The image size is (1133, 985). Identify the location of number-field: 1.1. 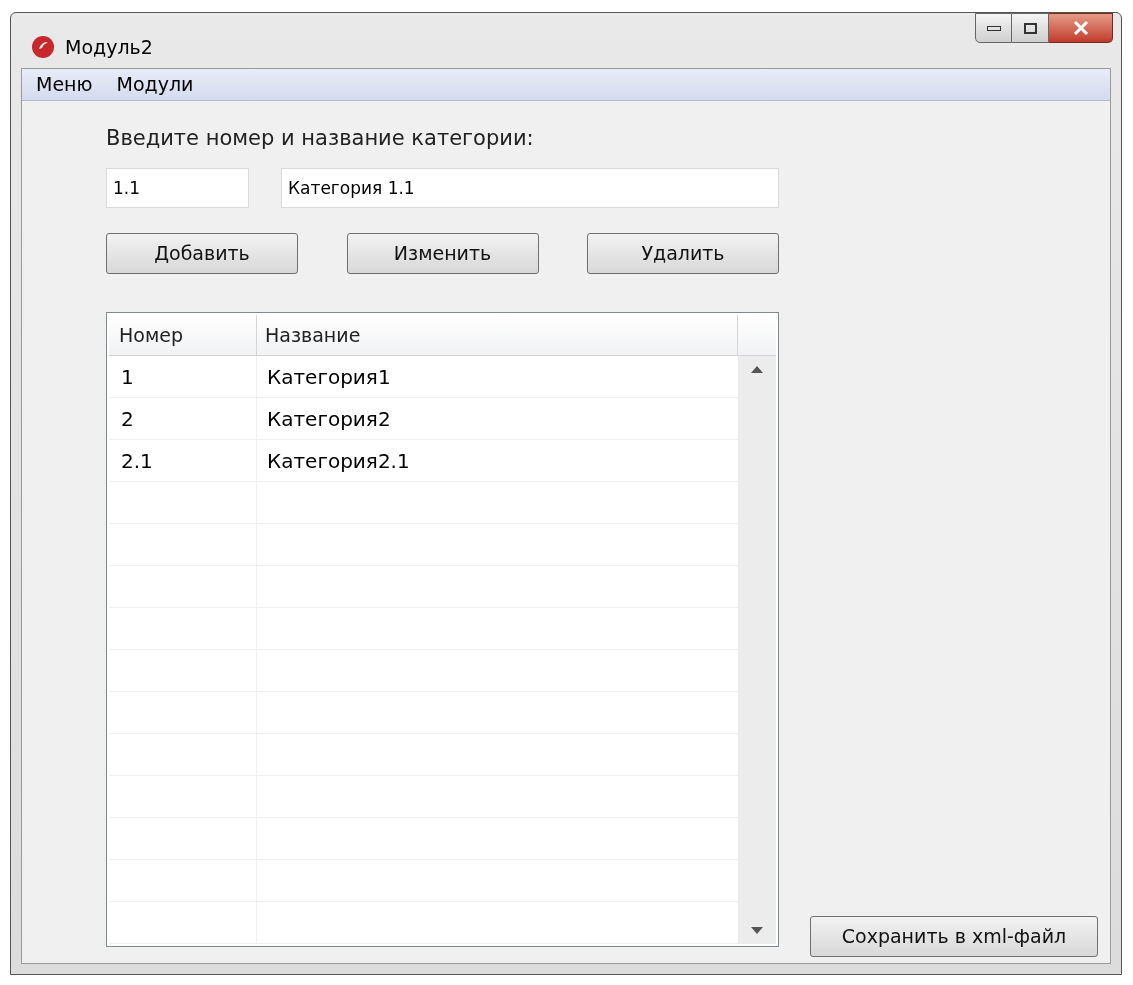
(177, 188).